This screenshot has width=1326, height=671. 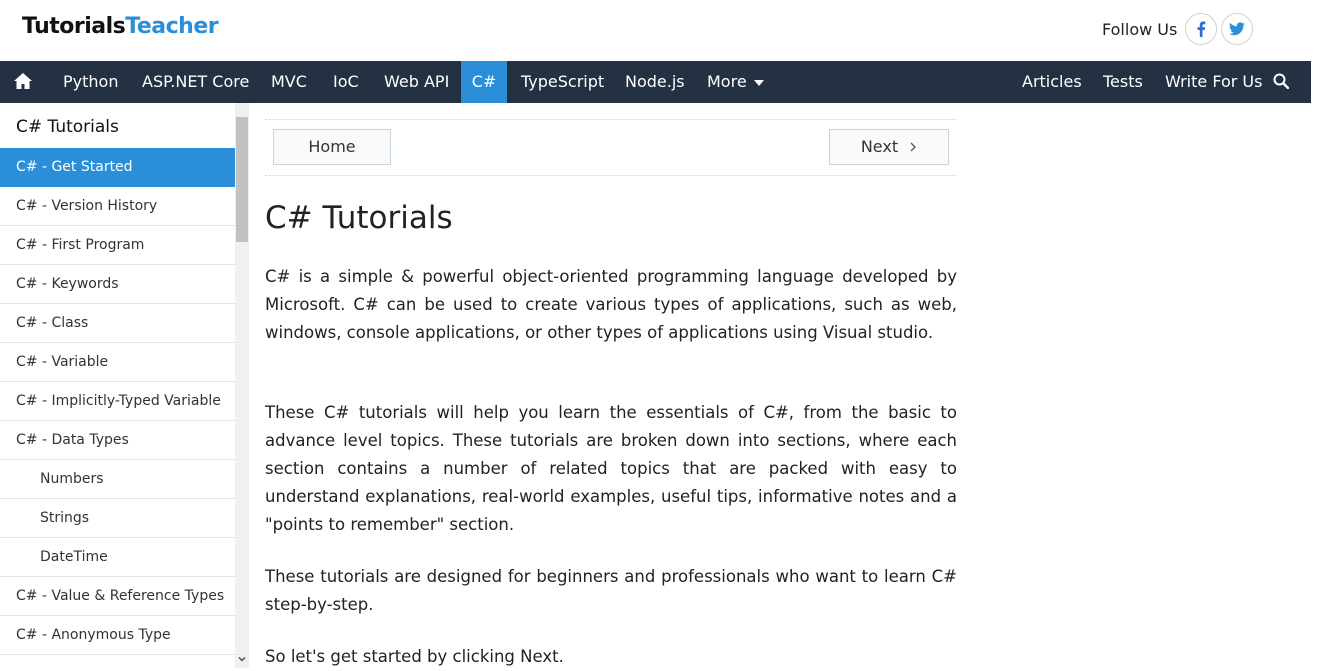 I want to click on sidebar-item-label: C# - Data Types, so click(x=72, y=440).